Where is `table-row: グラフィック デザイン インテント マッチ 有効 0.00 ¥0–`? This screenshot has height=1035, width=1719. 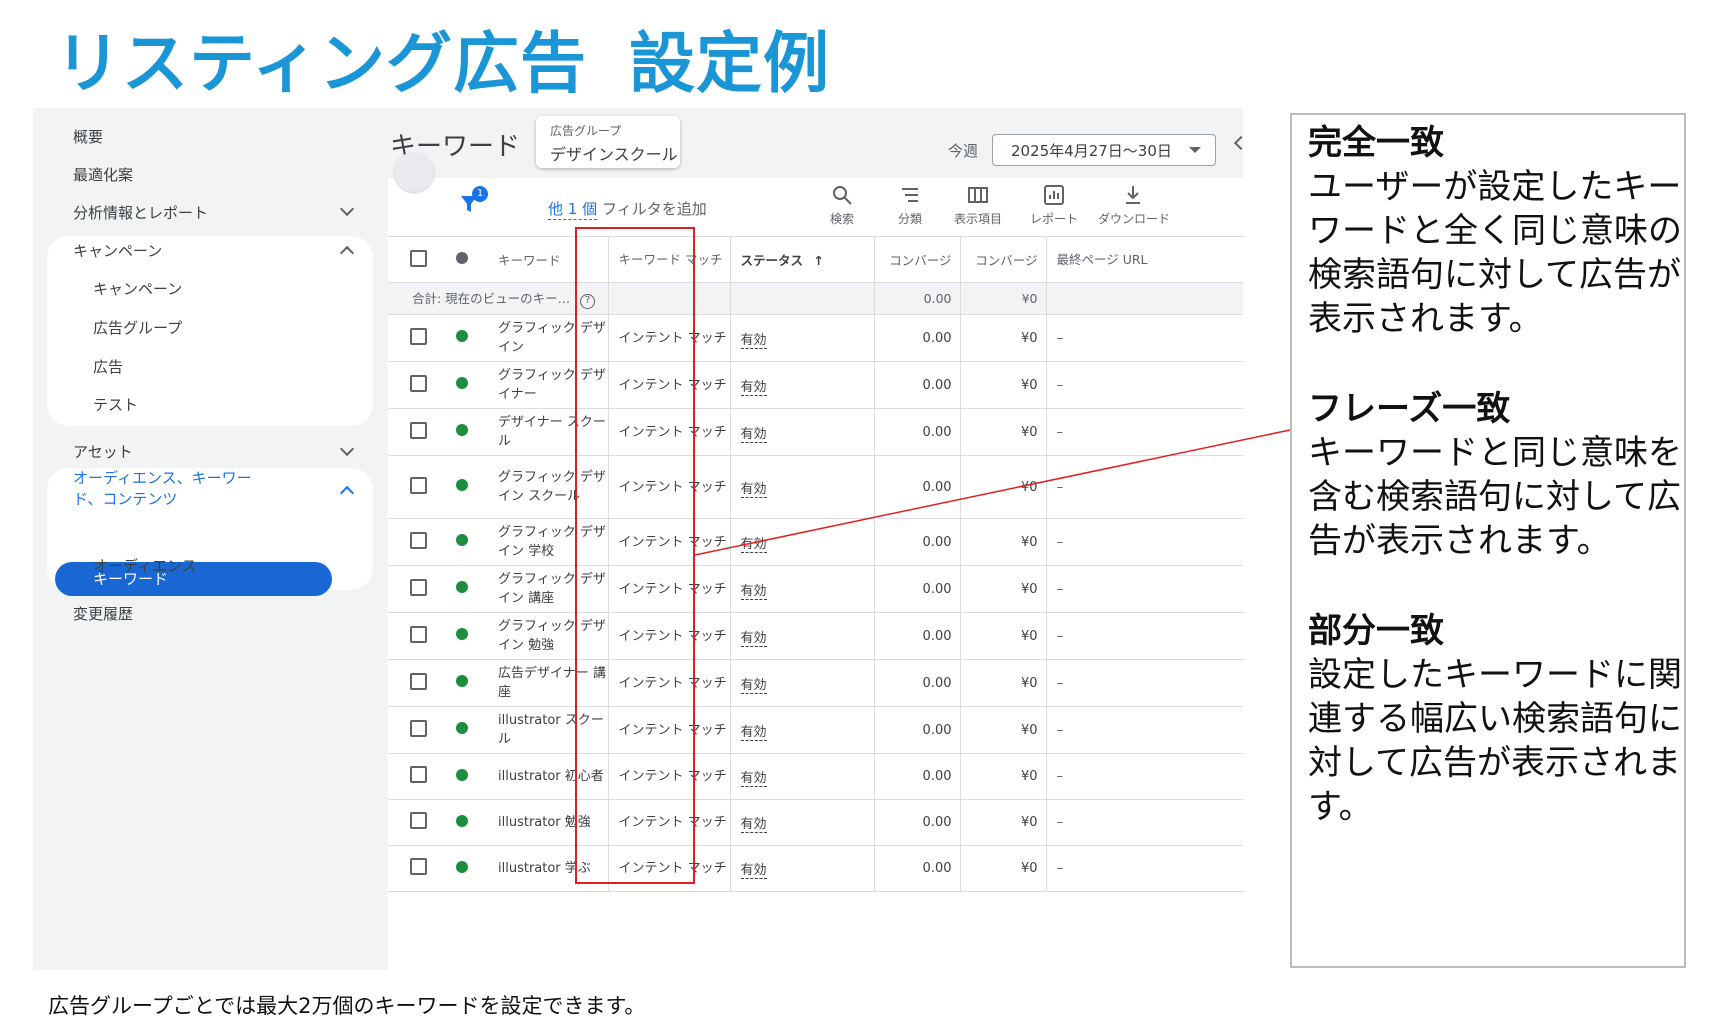
table-row: グラフィック デザイン インテント マッチ 有効 0.00 ¥0– is located at coordinates (815, 338).